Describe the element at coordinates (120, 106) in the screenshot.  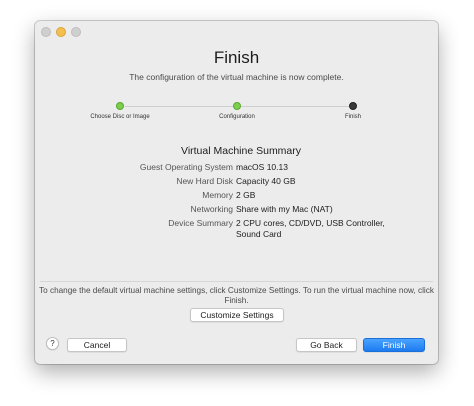
I see `step-dot-choose-disc` at that location.